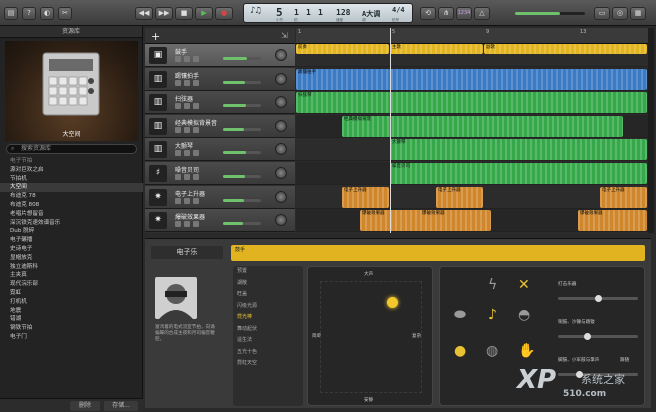 The image size is (656, 412). What do you see at coordinates (482, 126) in the screenshot?
I see `track-region: 经典模拟背景` at bounding box center [482, 126].